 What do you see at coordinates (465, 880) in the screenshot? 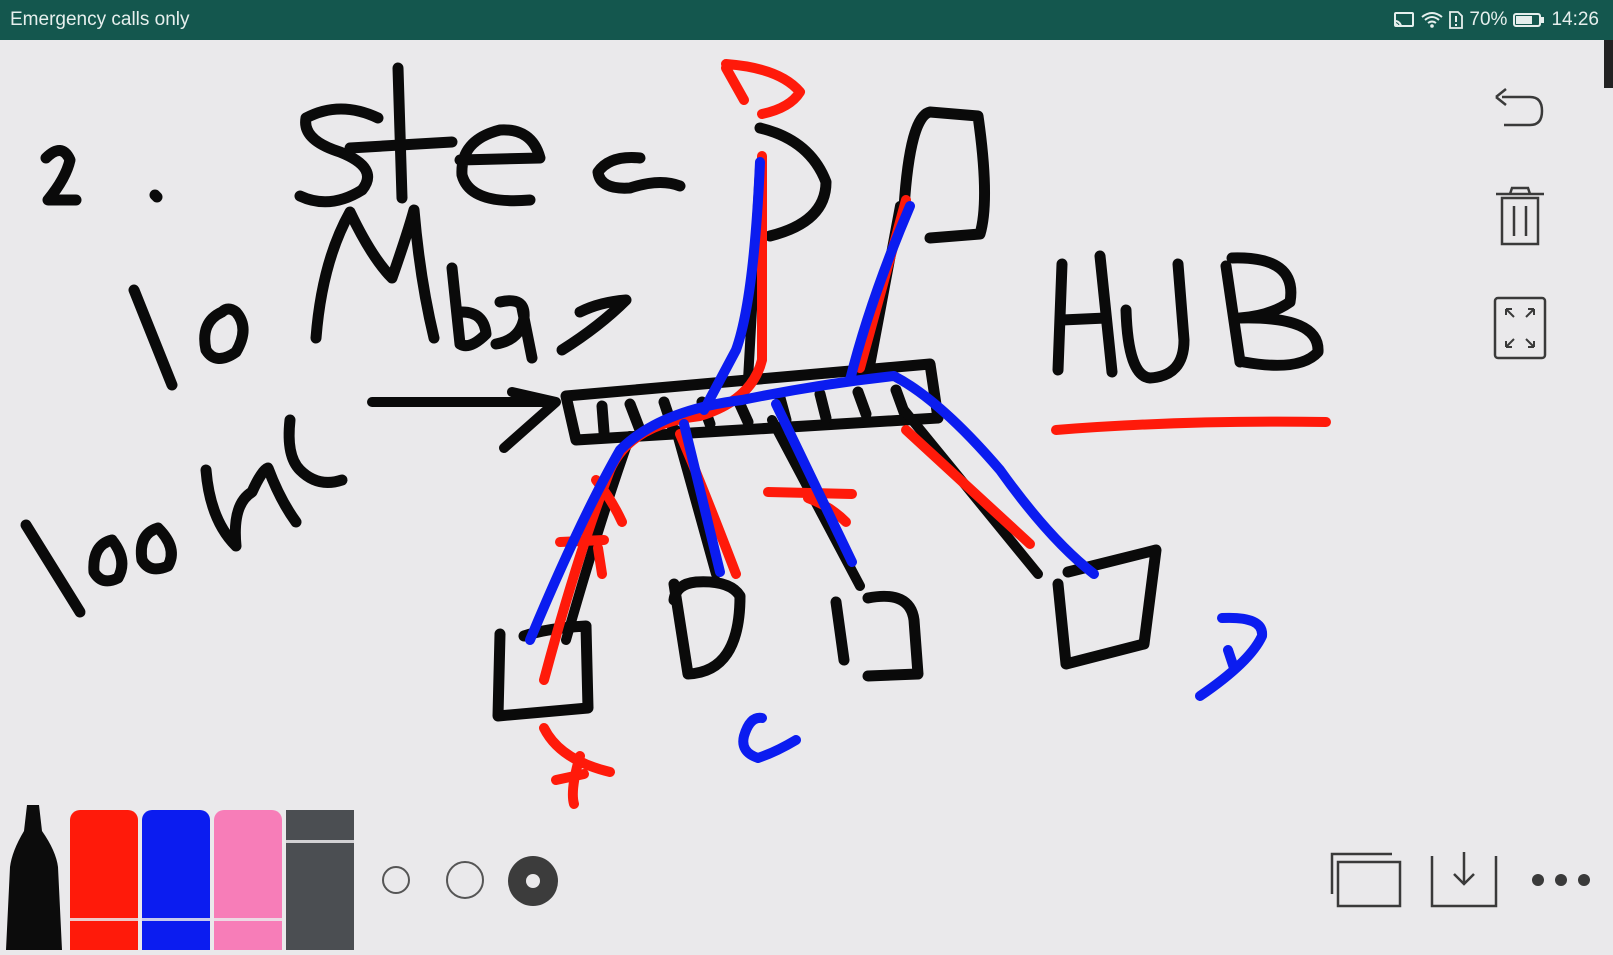
I see `stroke-size-medium` at bounding box center [465, 880].